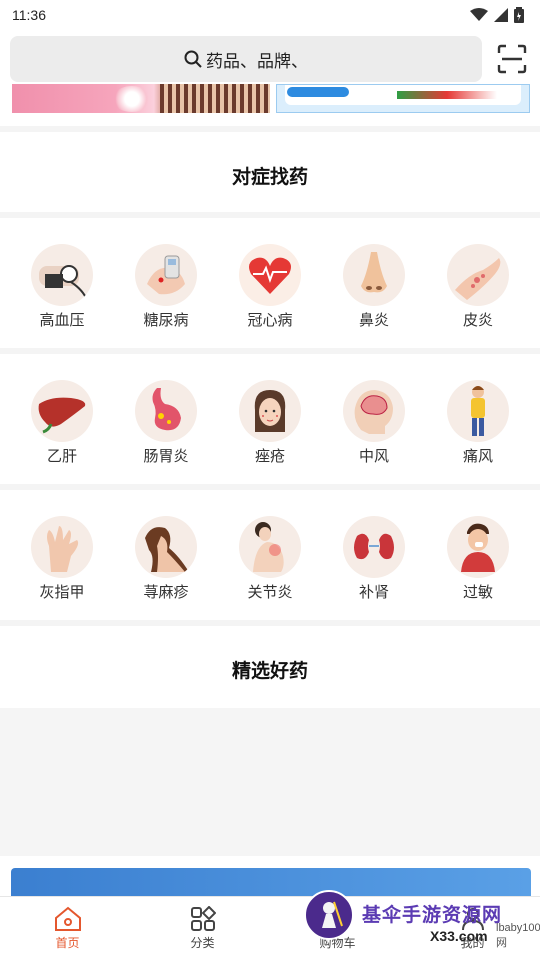  Describe the element at coordinates (477, 592) in the screenshot. I see `category-label: 过敏` at that location.